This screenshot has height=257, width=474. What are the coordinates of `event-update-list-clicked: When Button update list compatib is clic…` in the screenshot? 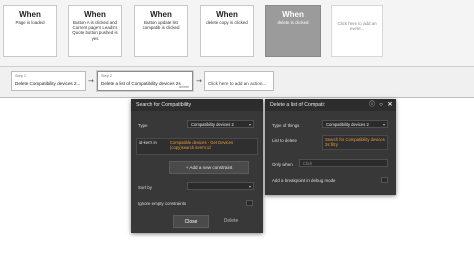 It's located at (161, 31).